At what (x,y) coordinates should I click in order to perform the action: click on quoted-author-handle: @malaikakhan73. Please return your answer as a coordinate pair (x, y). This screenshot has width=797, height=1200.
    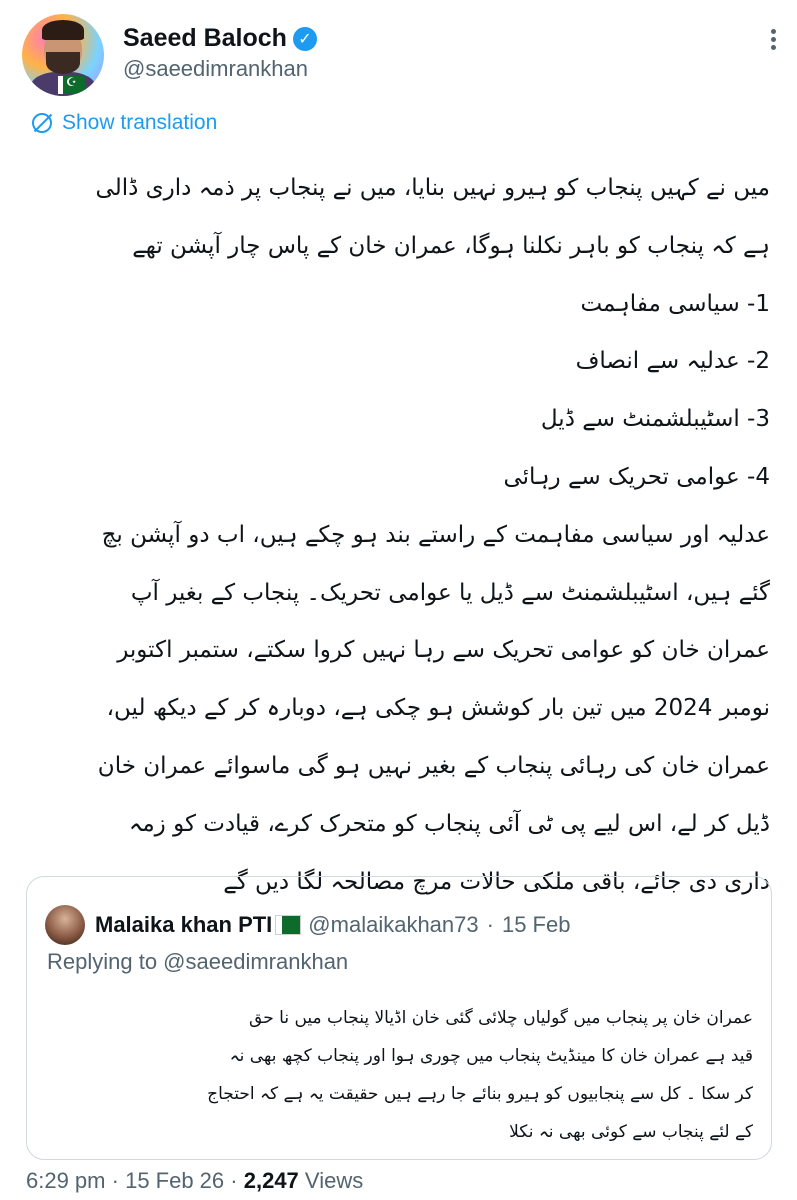
    Looking at the image, I should click on (393, 925).